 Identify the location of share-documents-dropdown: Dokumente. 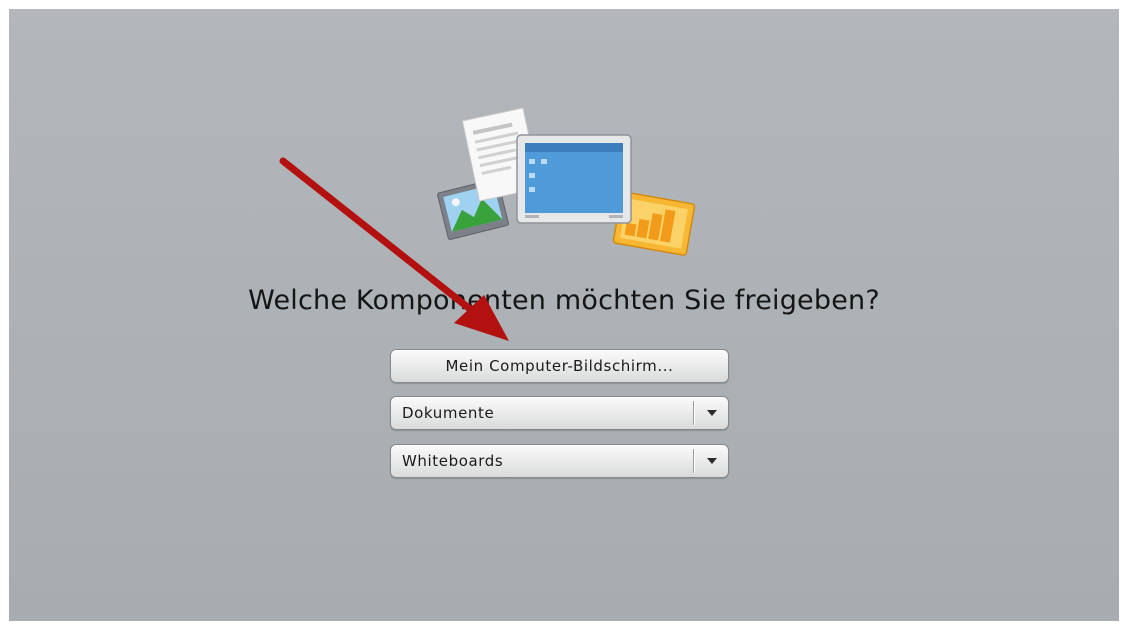
(559, 413).